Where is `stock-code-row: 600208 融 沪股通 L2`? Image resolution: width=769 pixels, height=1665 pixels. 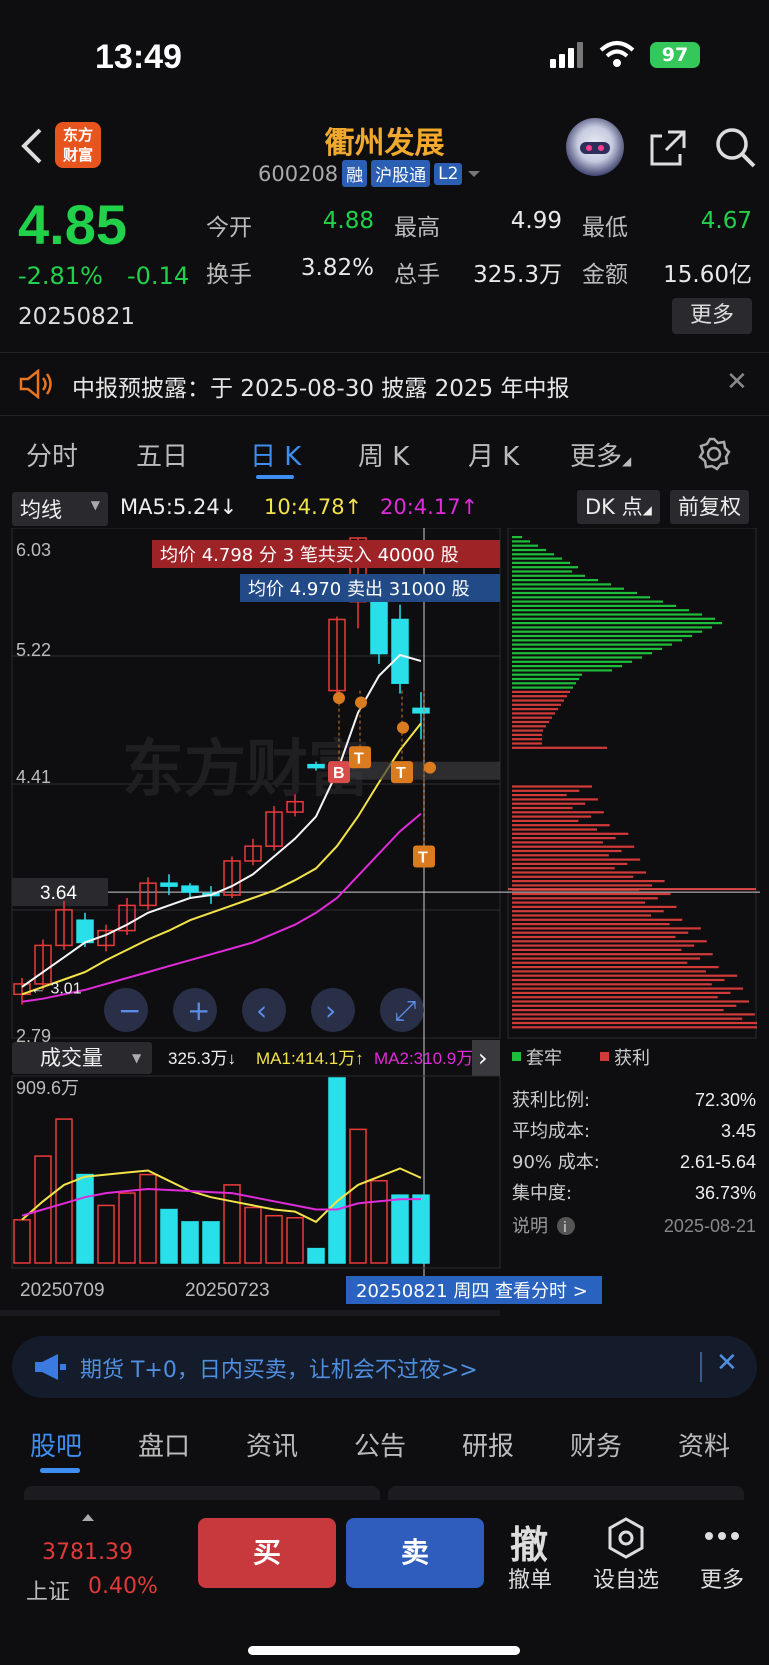 stock-code-row: 600208 融 沪股通 L2 is located at coordinates (370, 173).